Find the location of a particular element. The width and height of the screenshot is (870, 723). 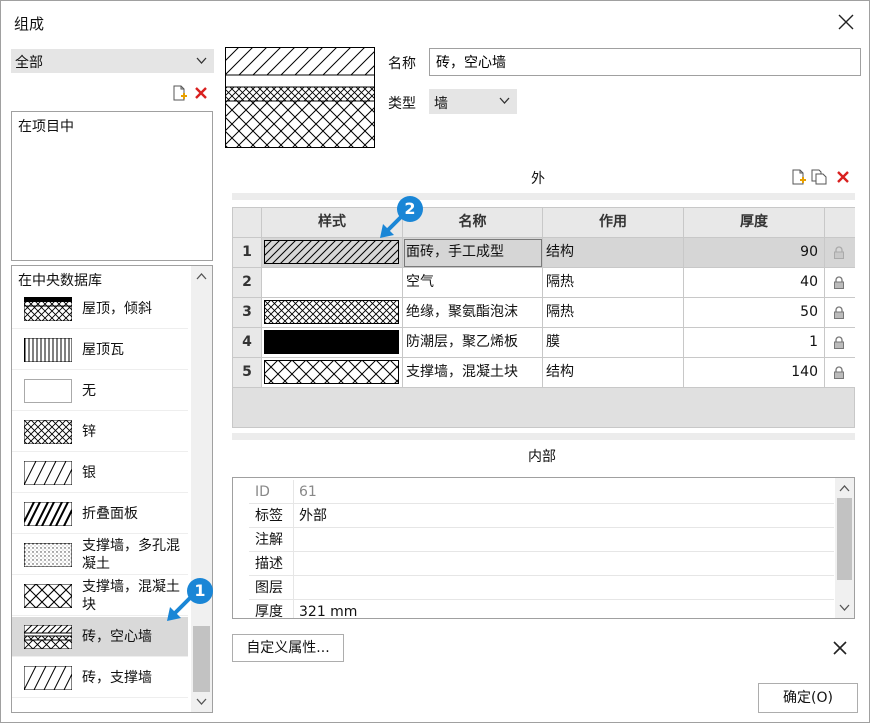

row-number: 2 is located at coordinates (247, 283).